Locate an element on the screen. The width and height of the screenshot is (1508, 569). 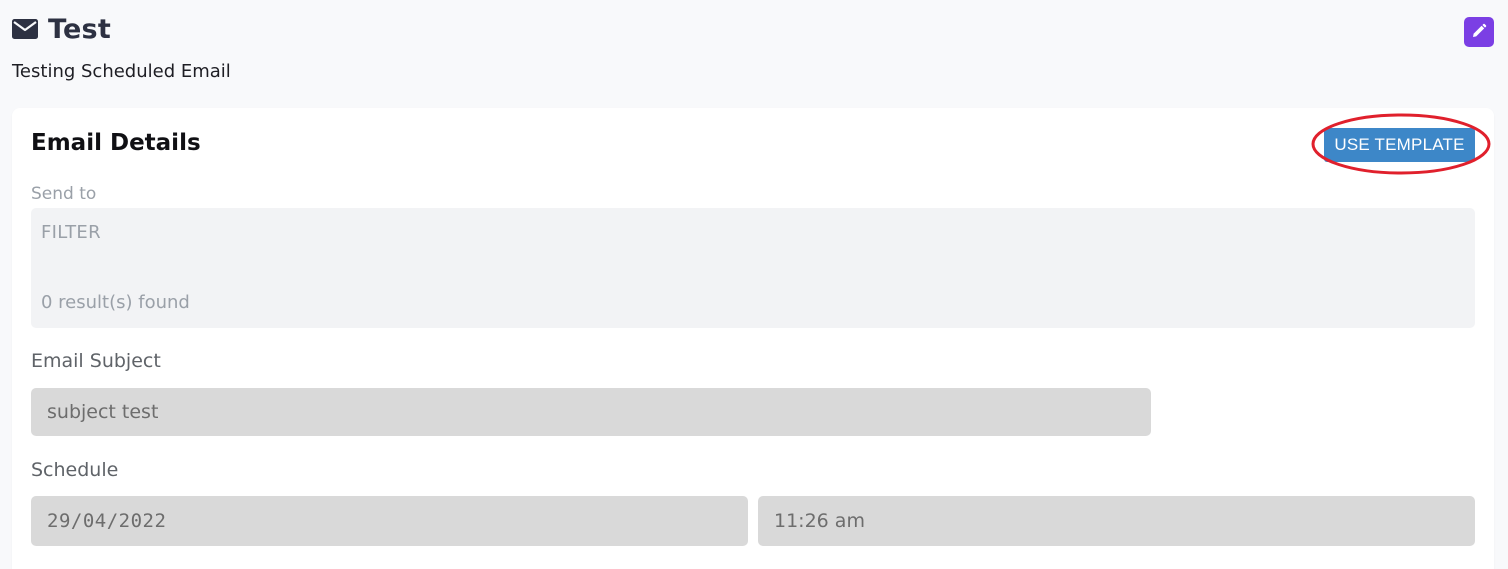
use-template-button: USE TEMPLATE is located at coordinates (1399, 145).